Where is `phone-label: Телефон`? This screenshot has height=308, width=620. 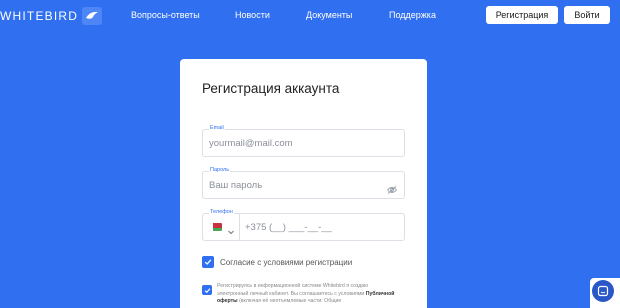
phone-label: Телефон is located at coordinates (221, 212).